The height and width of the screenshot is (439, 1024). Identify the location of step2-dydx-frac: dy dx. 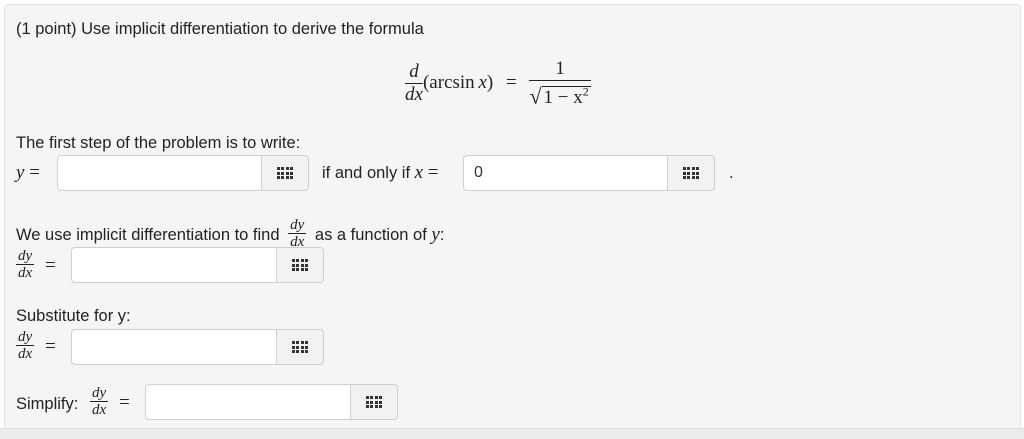
(297, 233).